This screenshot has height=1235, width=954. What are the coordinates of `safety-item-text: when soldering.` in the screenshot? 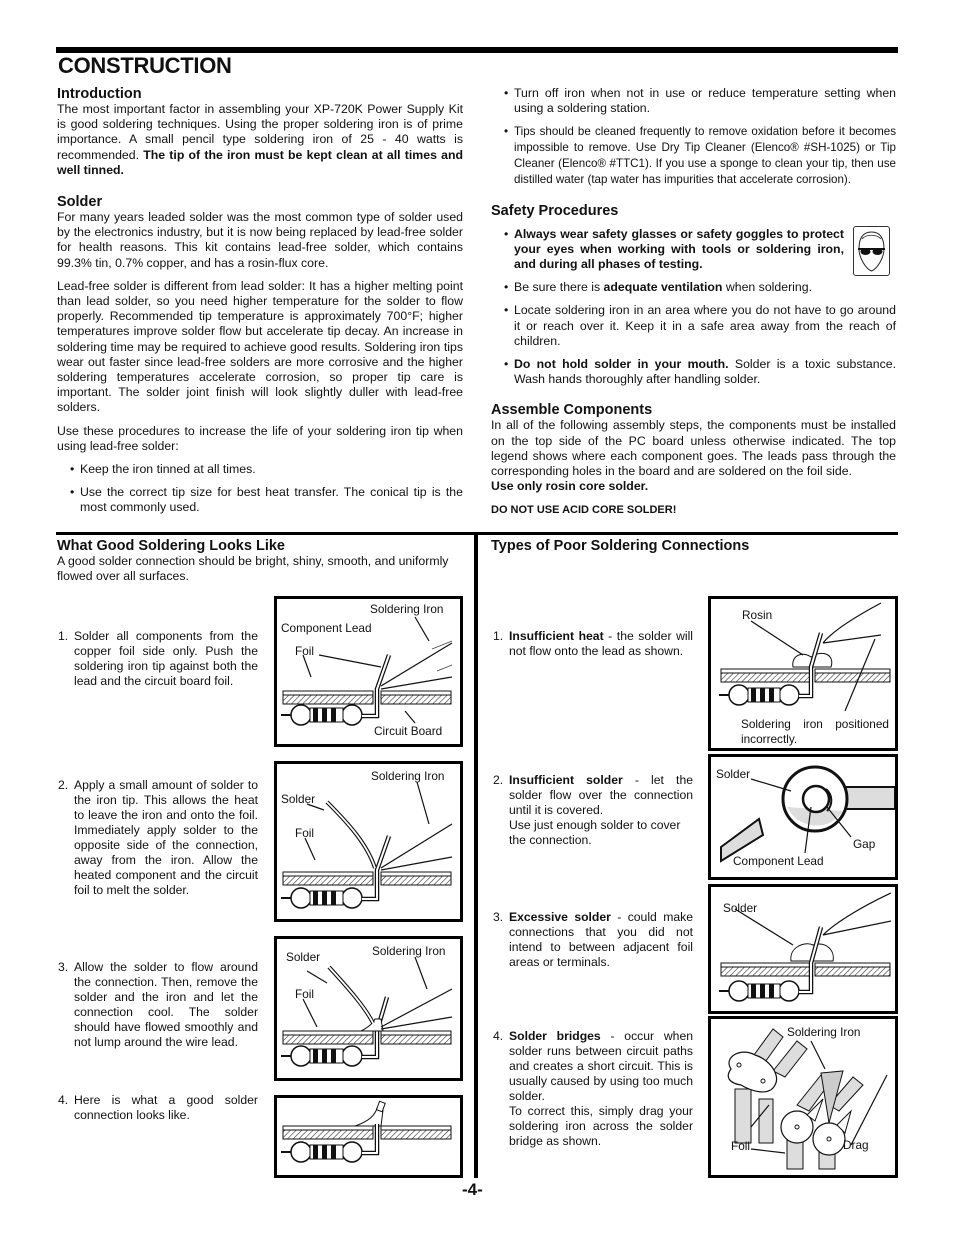 It's located at (767, 287).